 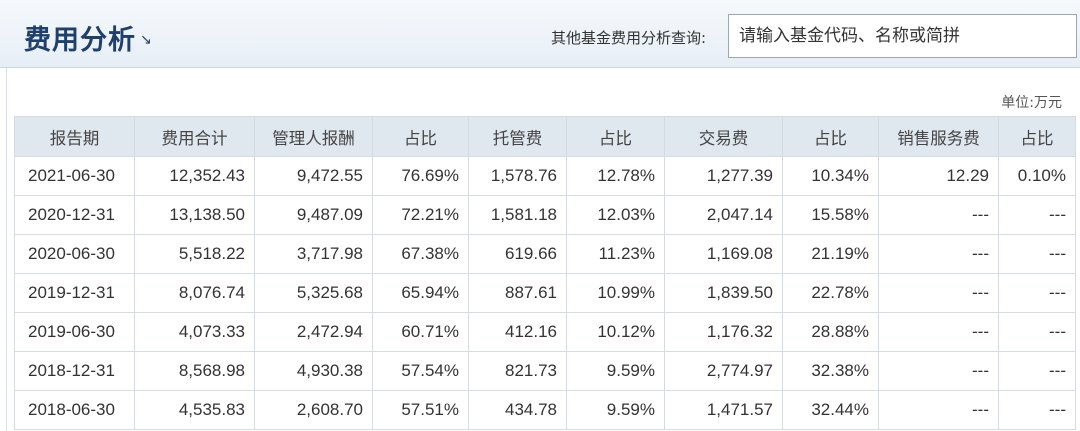 What do you see at coordinates (74, 254) in the screenshot?
I see `table-cell: 2020-06-30` at bounding box center [74, 254].